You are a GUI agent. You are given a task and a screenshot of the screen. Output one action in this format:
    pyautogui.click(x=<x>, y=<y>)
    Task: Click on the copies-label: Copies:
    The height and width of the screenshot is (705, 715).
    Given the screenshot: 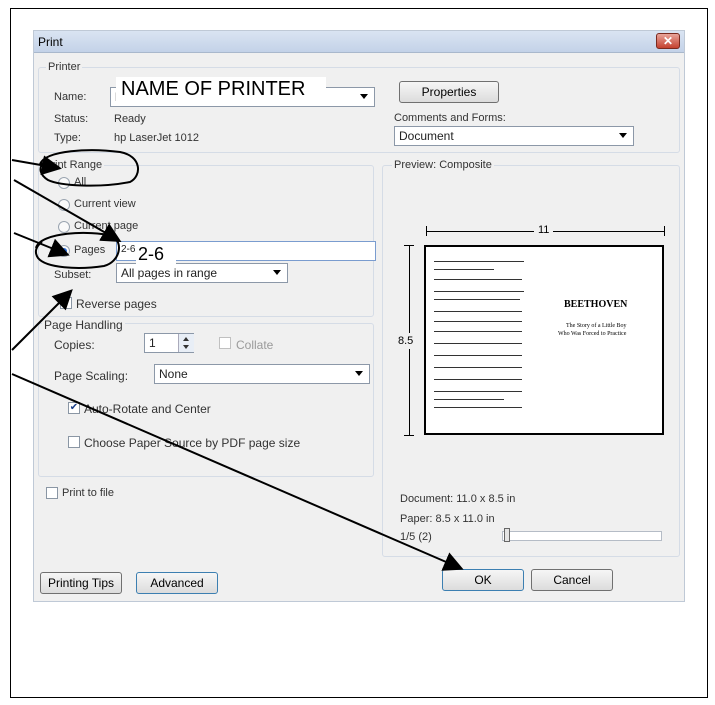 What is the action you would take?
    pyautogui.click(x=74, y=345)
    